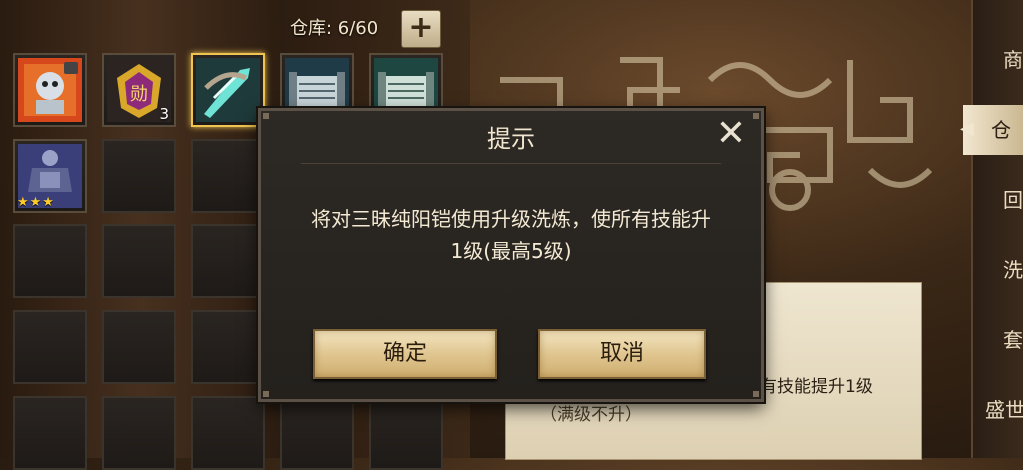 The image size is (1023, 470). Describe the element at coordinates (511, 163) in the screenshot. I see `title-divider` at that location.